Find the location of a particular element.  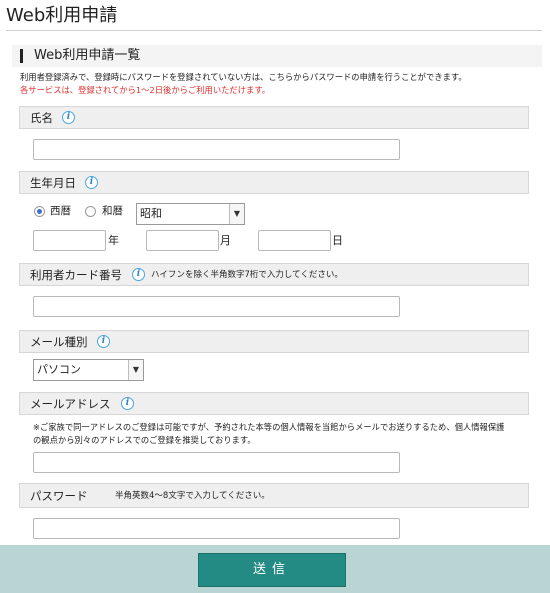

birth-day-input is located at coordinates (294, 240).